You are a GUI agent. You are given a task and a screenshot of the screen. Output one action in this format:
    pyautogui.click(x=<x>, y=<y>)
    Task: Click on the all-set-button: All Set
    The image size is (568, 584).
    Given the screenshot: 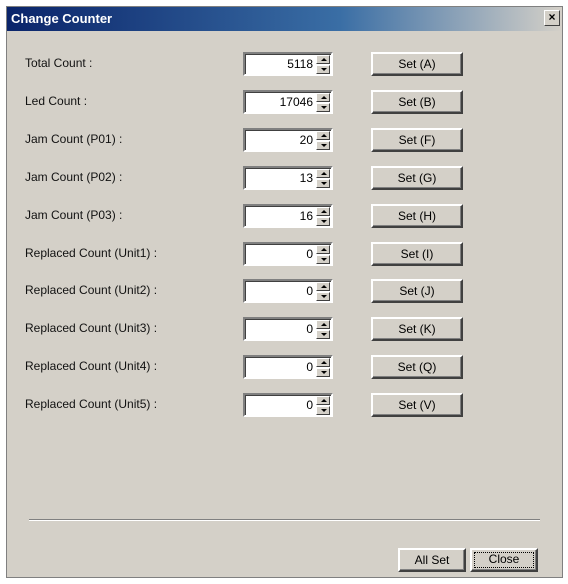 What is the action you would take?
    pyautogui.click(x=432, y=560)
    